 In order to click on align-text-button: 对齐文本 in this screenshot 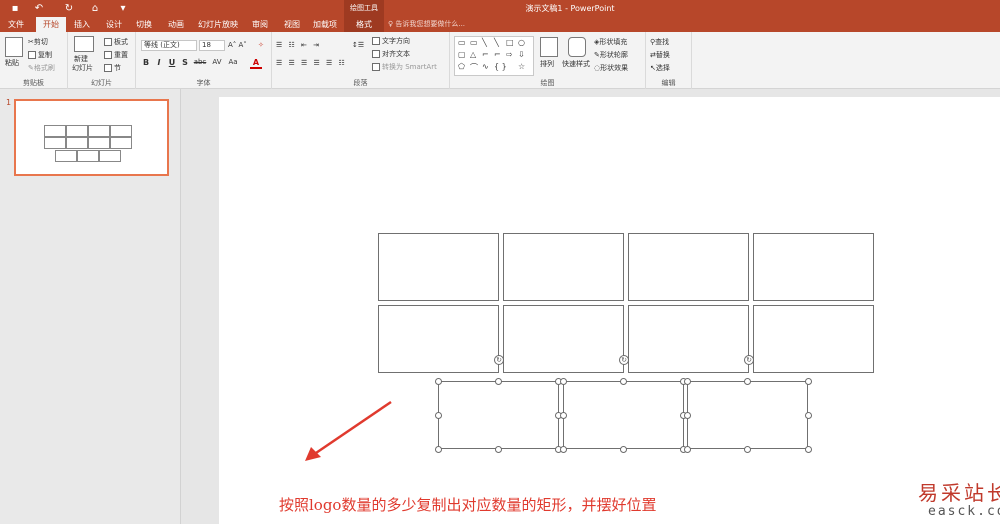, I will do `click(391, 54)`.